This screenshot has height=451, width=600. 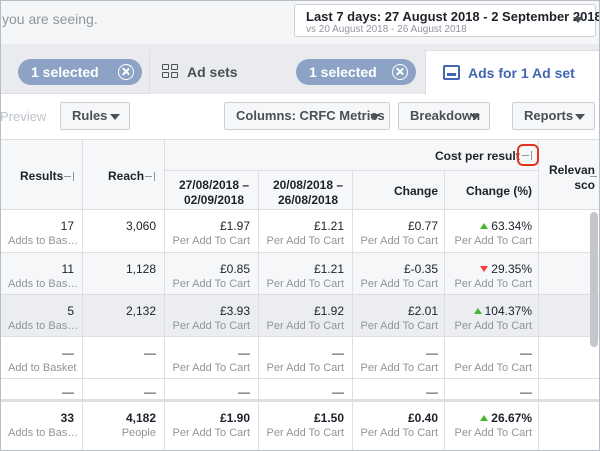 What do you see at coordinates (138, 433) in the screenshot?
I see `cell-subtext: People` at bounding box center [138, 433].